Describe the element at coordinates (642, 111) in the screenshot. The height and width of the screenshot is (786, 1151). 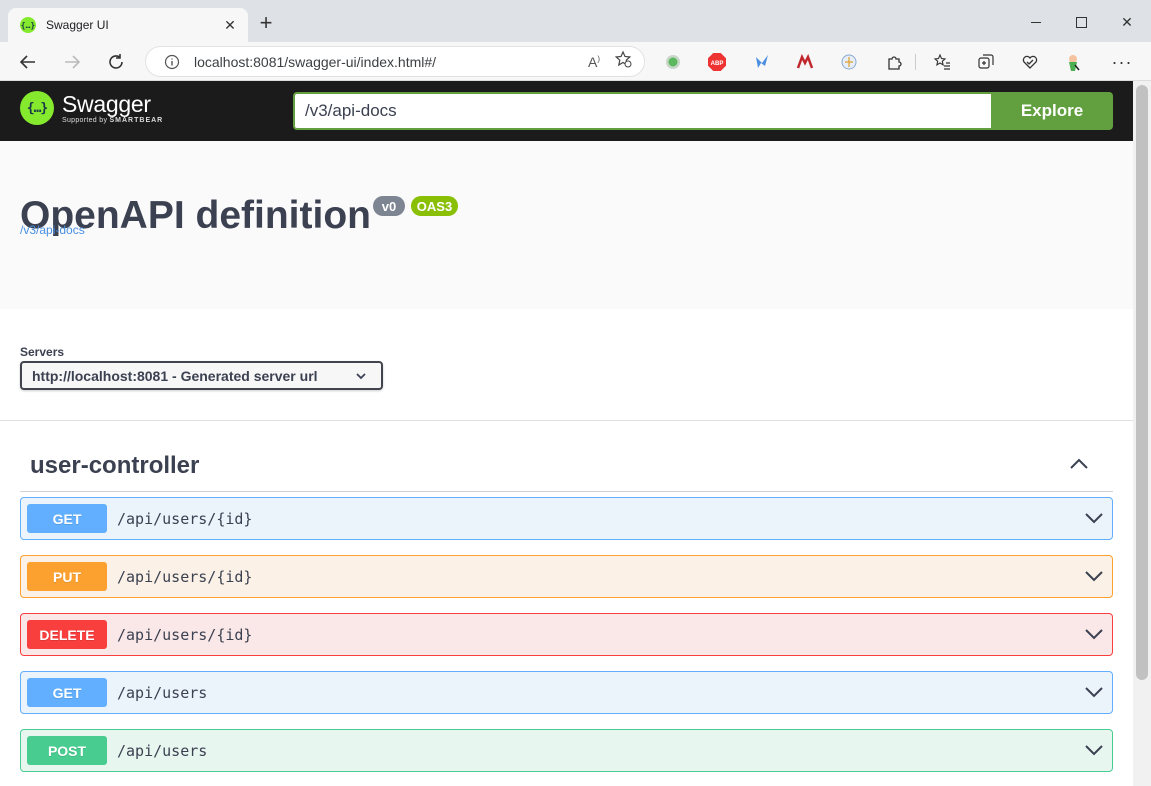
I see `spec-url-input` at that location.